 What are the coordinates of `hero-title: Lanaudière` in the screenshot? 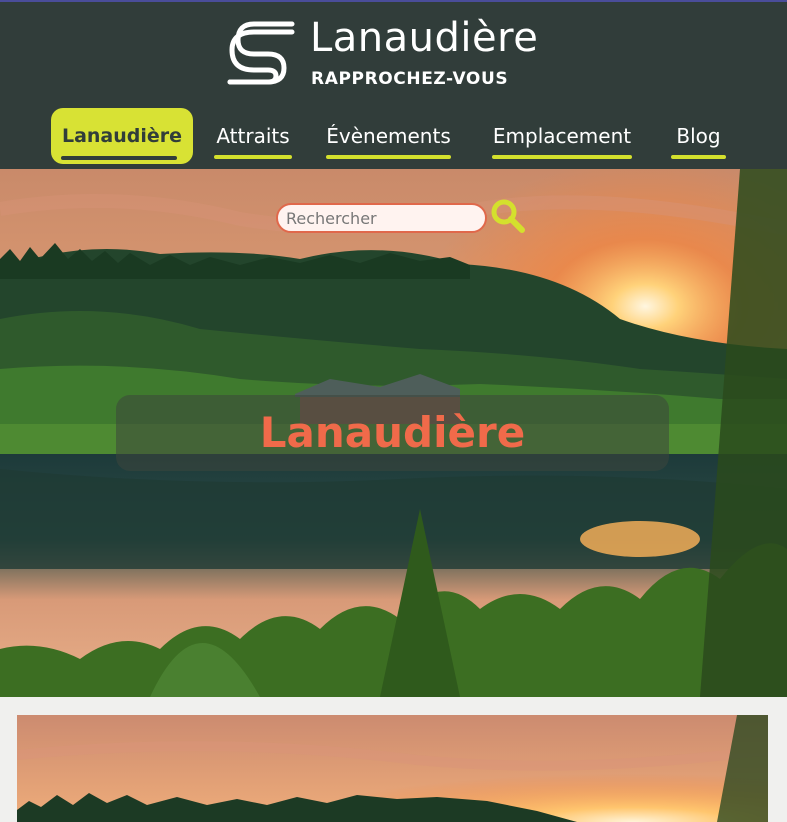 It's located at (392, 432).